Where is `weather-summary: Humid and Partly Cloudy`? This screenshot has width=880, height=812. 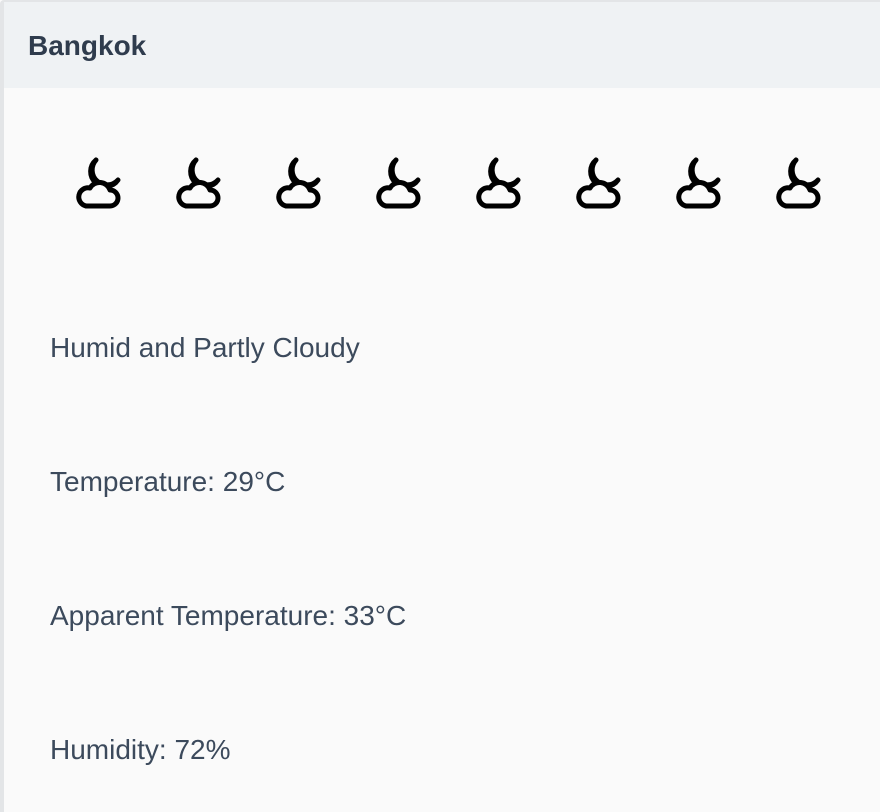
weather-summary: Humid and Partly Cloudy is located at coordinates (205, 347).